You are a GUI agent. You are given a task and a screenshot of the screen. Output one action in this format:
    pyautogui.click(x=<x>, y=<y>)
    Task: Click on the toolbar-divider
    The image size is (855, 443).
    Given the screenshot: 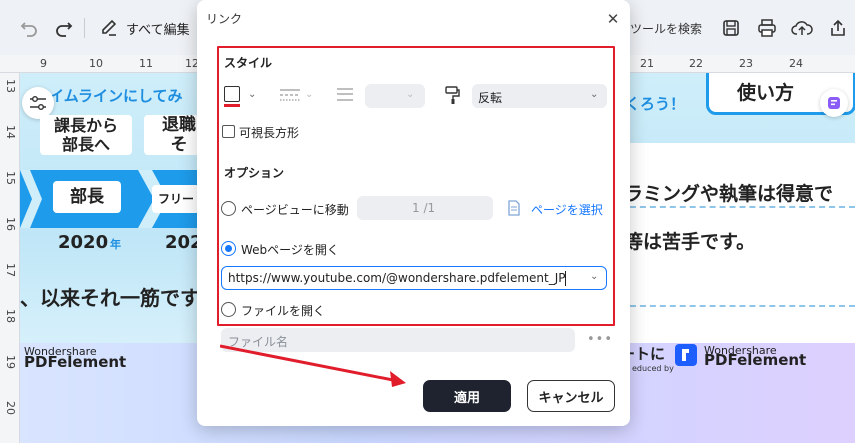 What is the action you would take?
    pyautogui.click(x=84, y=28)
    